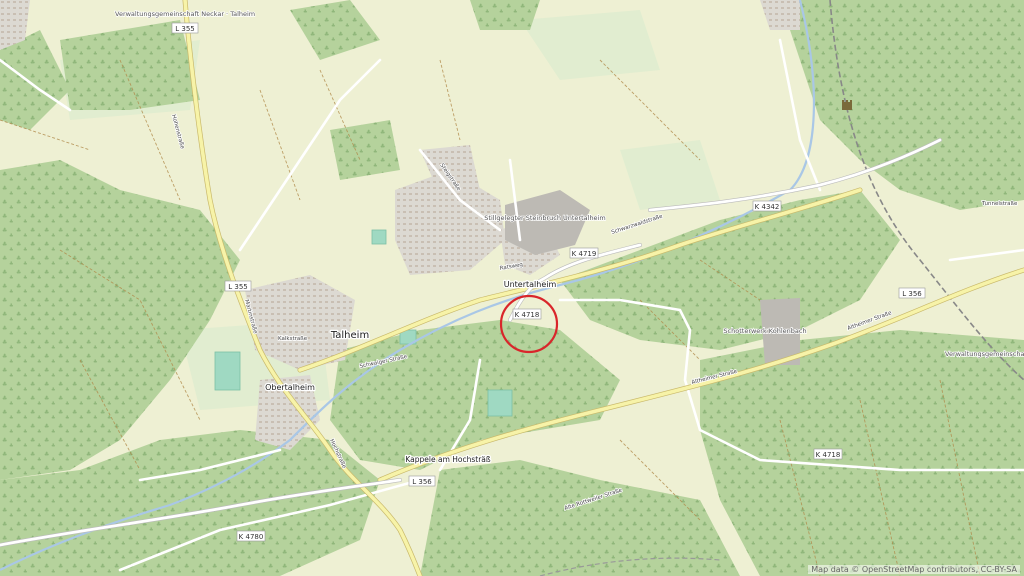 The image size is (1024, 576). What do you see at coordinates (764, 331) in the screenshot?
I see `place-schotterwerk: Schotterwerk Kohlenbach` at bounding box center [764, 331].